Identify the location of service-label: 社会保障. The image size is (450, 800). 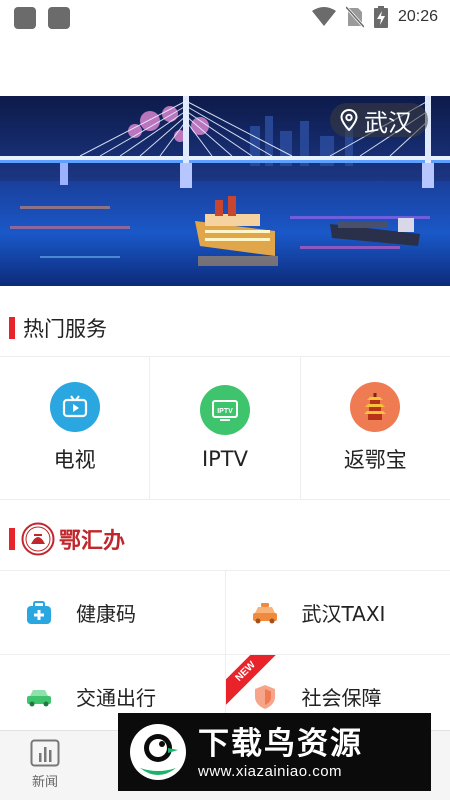
(341, 698).